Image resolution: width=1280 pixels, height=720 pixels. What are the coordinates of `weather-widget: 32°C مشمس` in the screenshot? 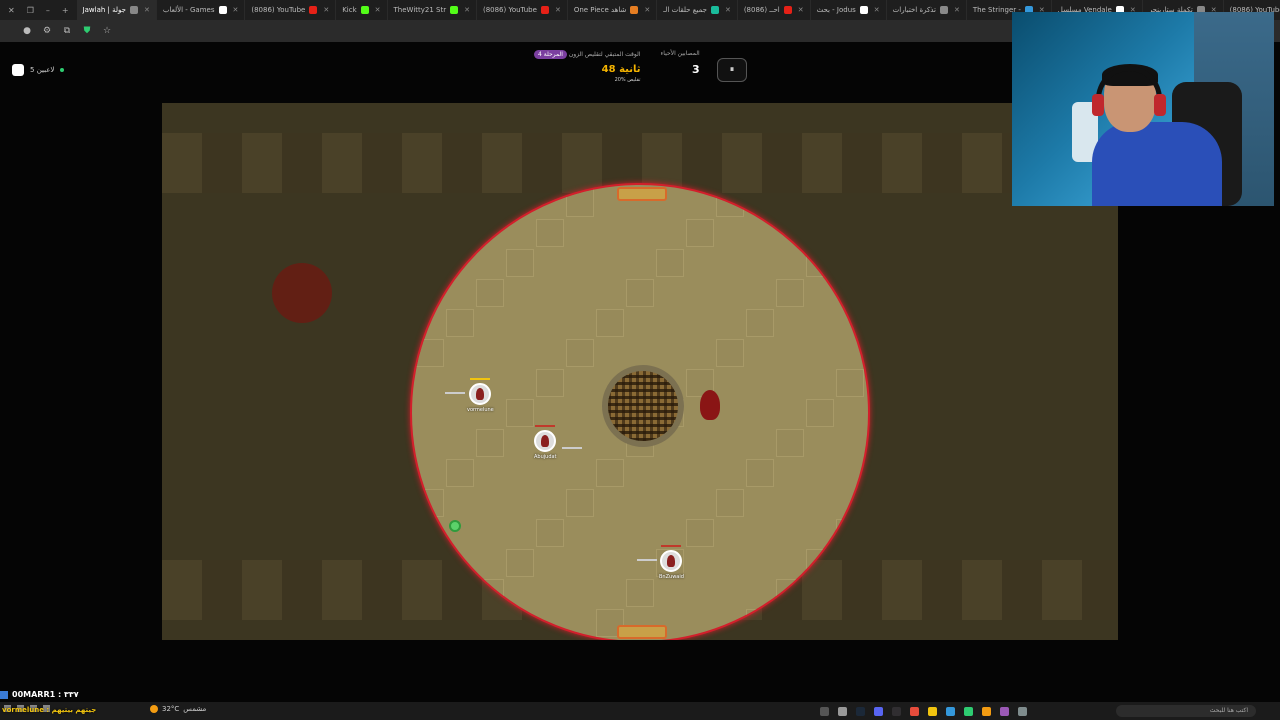 It's located at (178, 709).